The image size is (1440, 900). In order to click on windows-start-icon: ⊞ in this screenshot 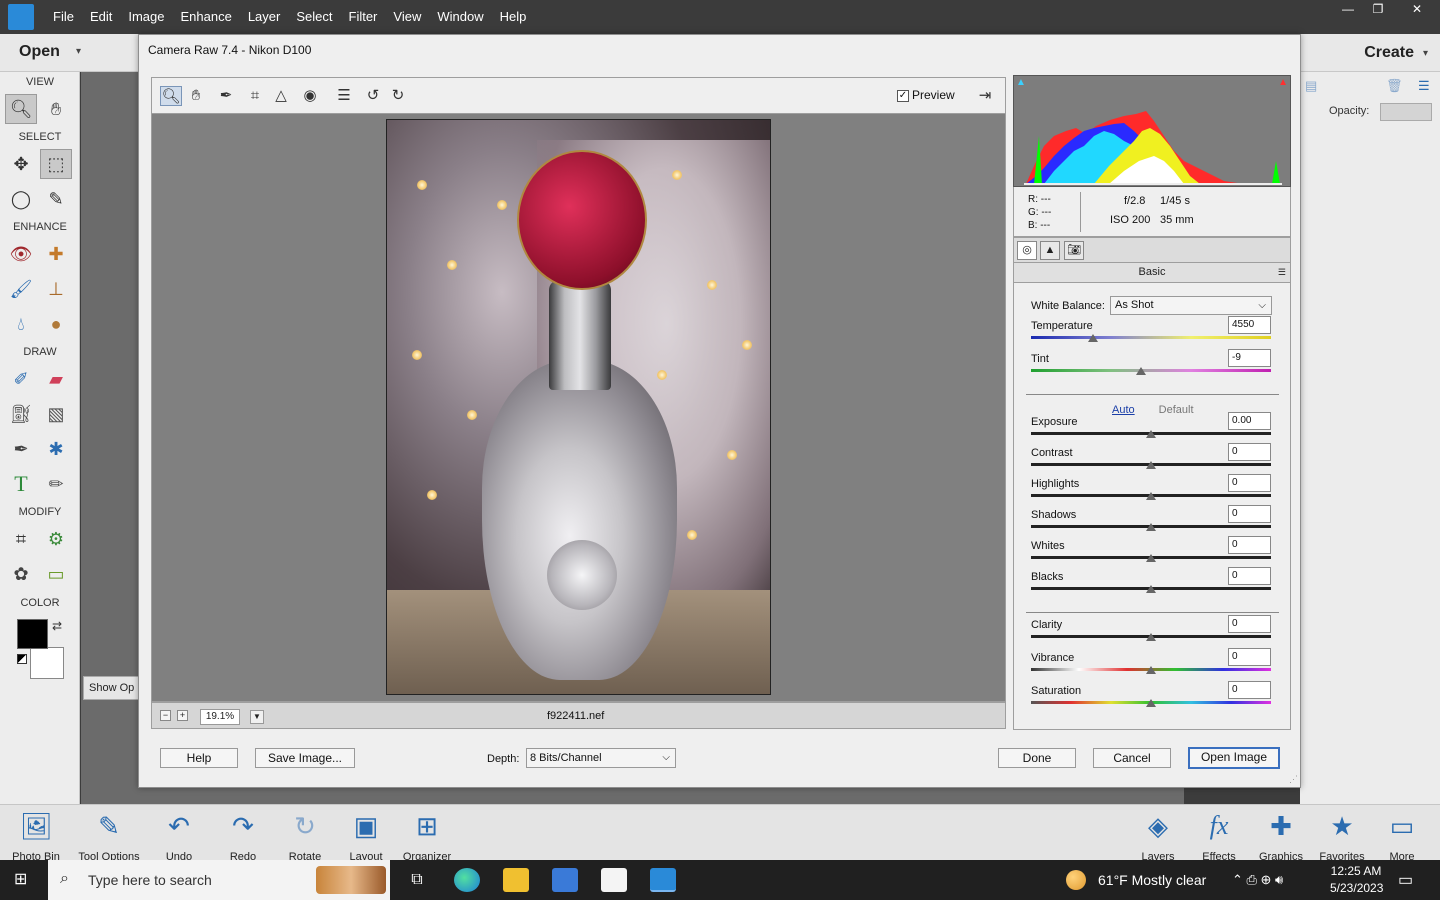, I will do `click(23, 880)`.